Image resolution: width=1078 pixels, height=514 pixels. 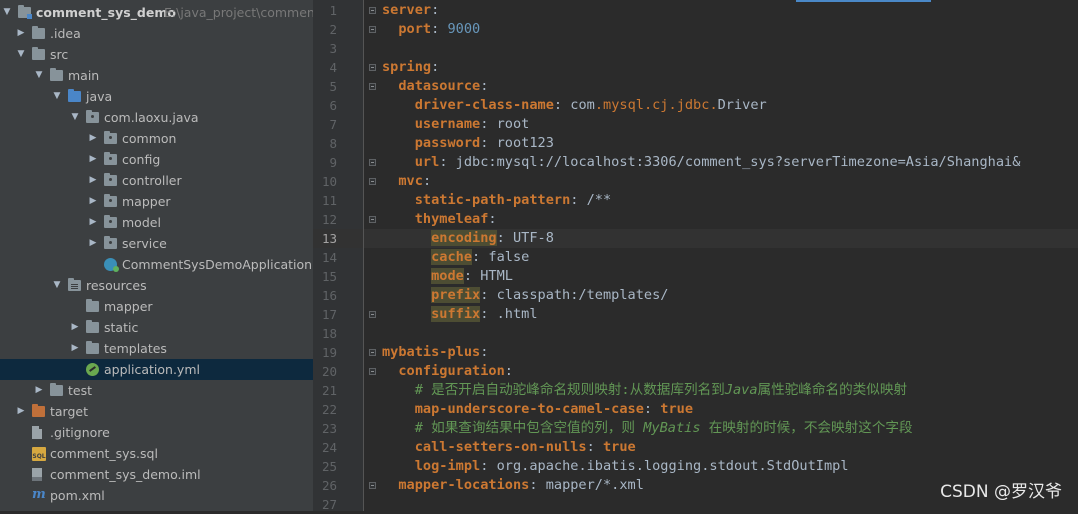 What do you see at coordinates (329, 447) in the screenshot?
I see `line-number: 24` at bounding box center [329, 447].